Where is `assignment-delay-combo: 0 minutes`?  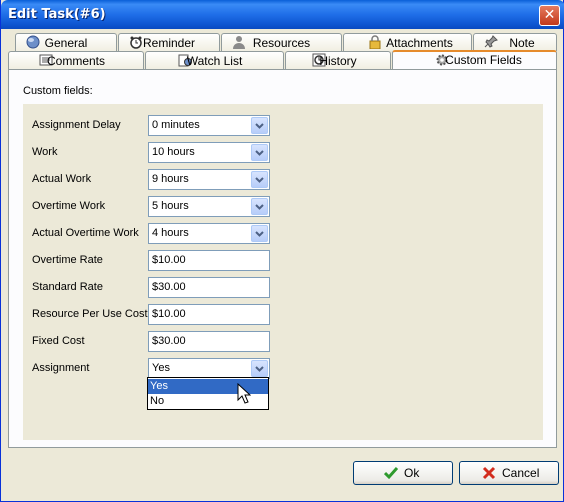 assignment-delay-combo: 0 minutes is located at coordinates (209, 125).